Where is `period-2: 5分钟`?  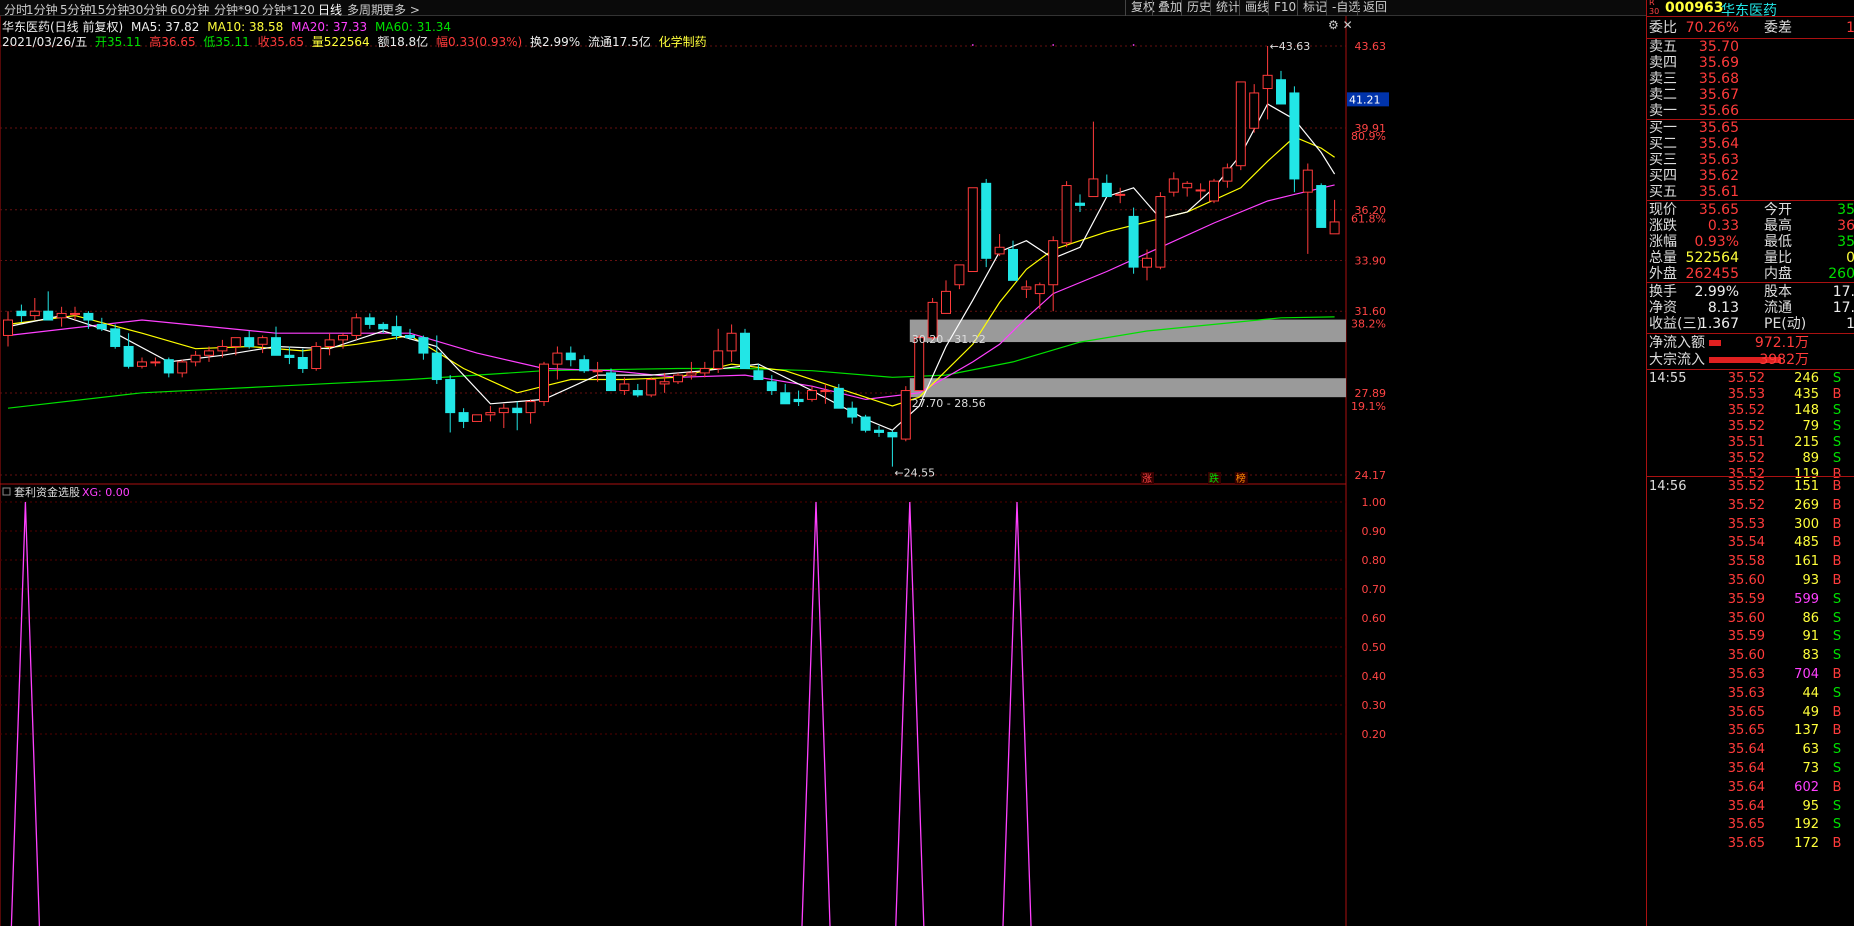
period-2: 5分钟 is located at coordinates (76, 9).